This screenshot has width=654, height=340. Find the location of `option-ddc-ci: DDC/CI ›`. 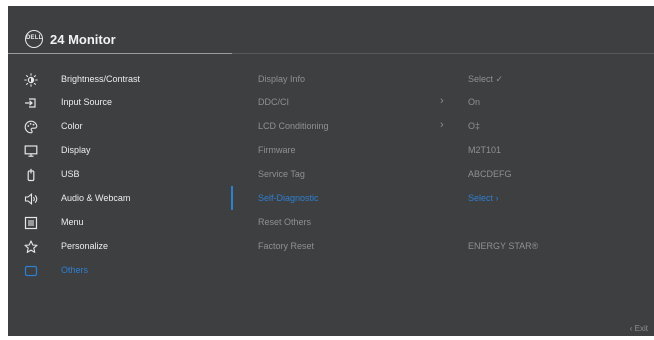

option-ddc-ci: DDC/CI › is located at coordinates (358, 103).